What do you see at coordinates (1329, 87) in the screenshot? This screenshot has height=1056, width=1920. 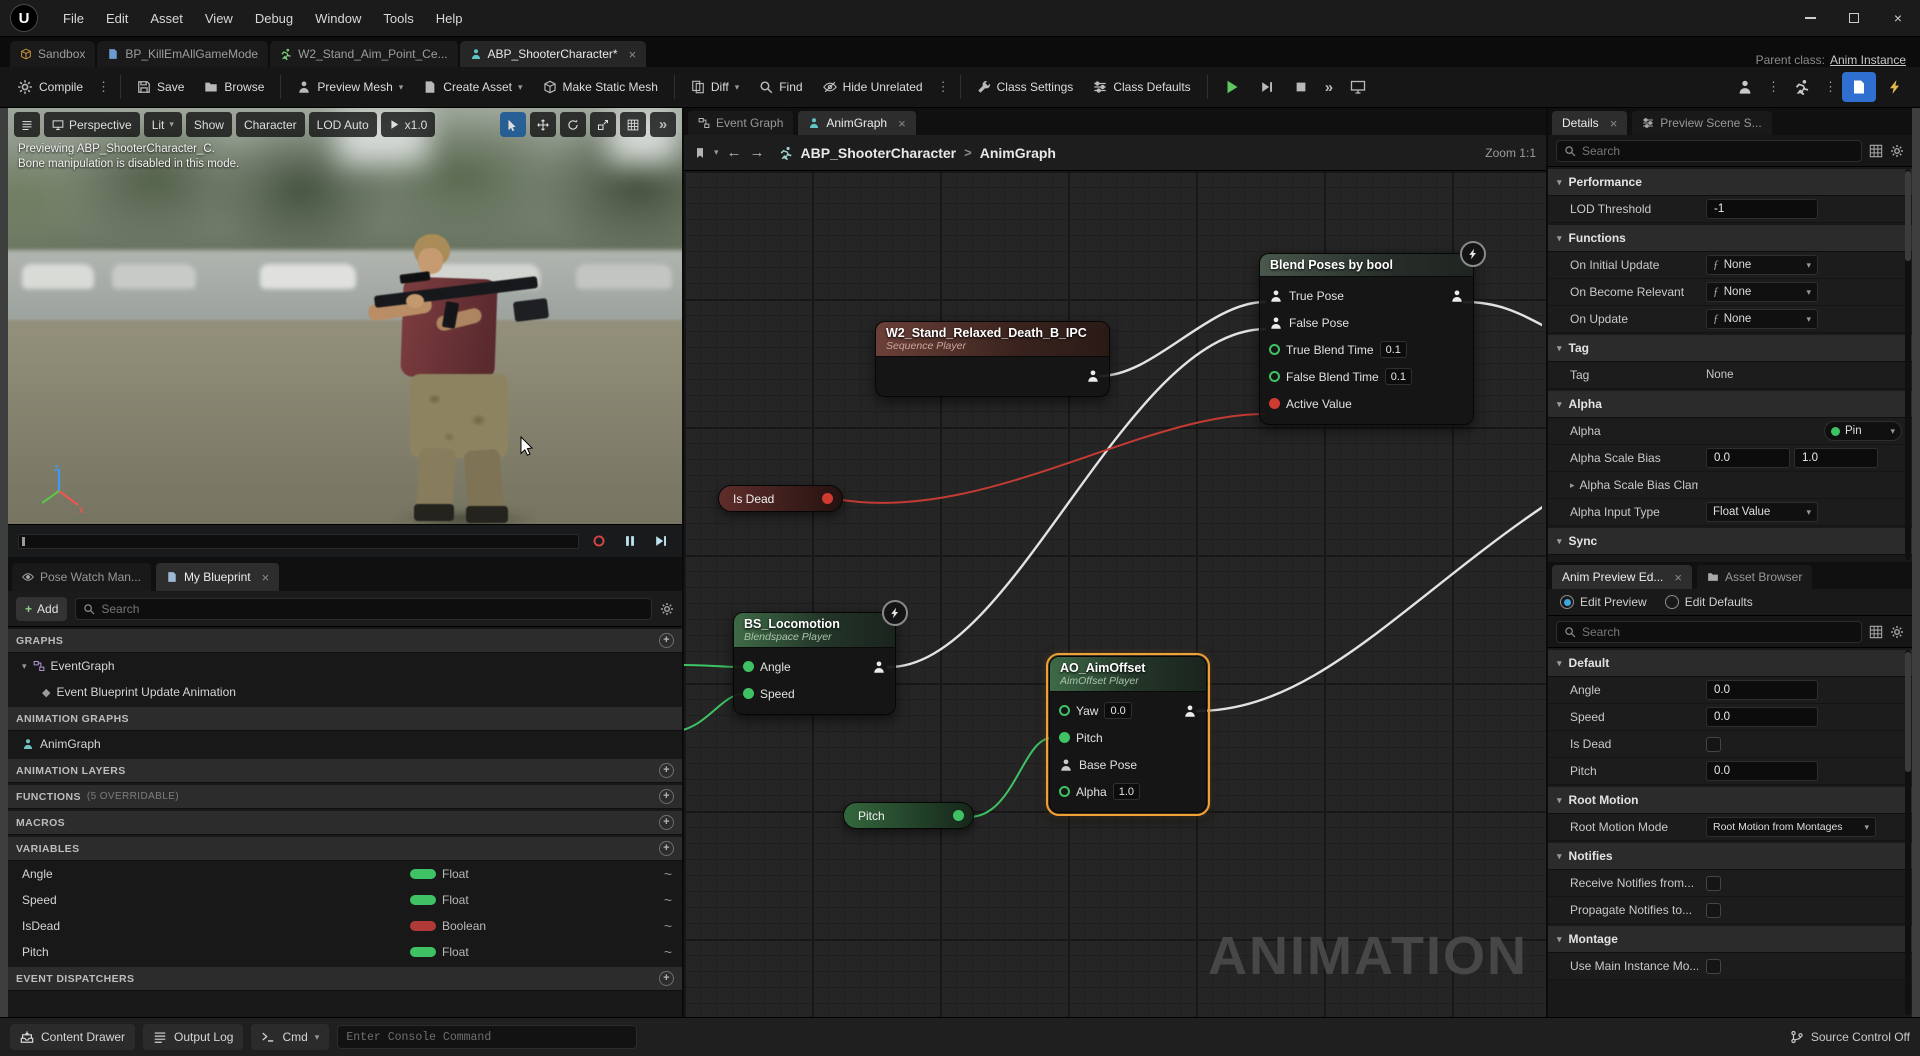 I see `toolbar-overflow-icon: »` at bounding box center [1329, 87].